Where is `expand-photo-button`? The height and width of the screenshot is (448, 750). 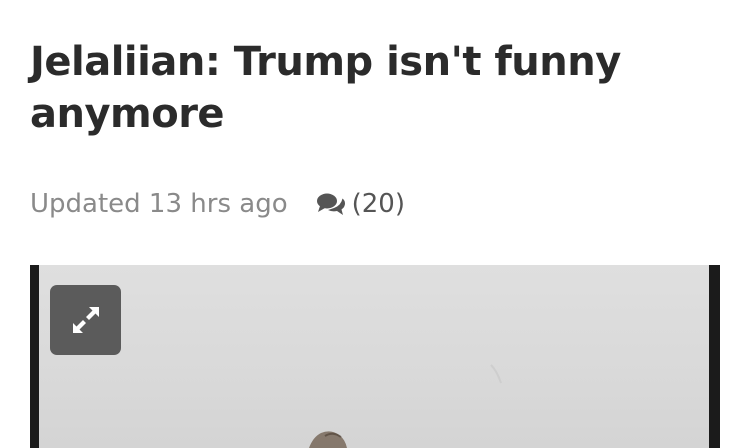
expand-photo-button is located at coordinates (85, 320).